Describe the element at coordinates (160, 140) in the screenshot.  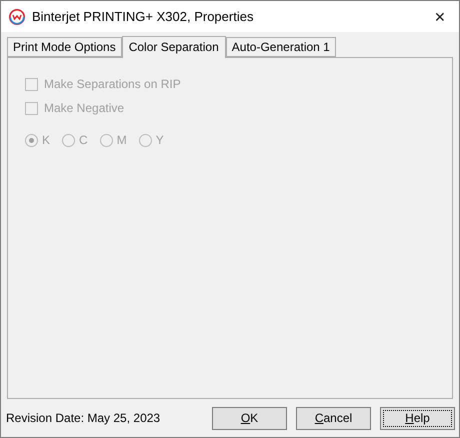
I see `radio-label: Y` at that location.